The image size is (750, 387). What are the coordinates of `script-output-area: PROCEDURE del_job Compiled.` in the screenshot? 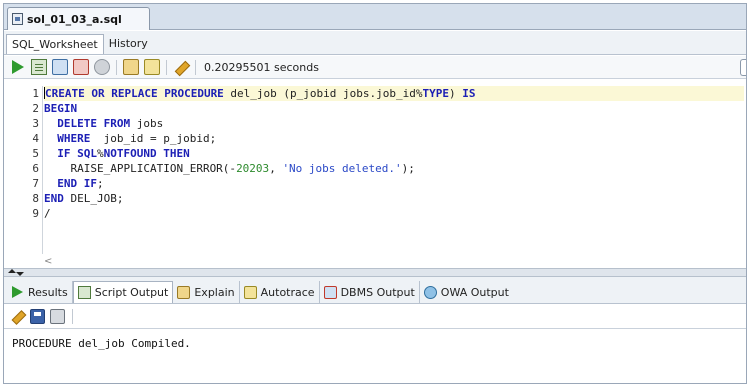 It's located at (375, 356).